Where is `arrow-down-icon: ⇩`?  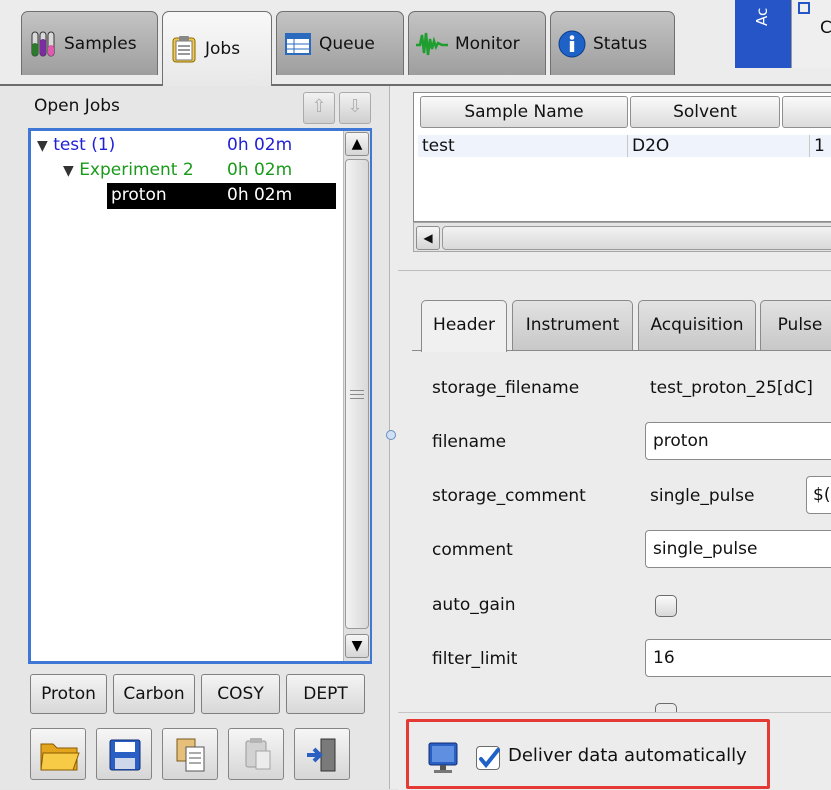 arrow-down-icon: ⇩ is located at coordinates (355, 106).